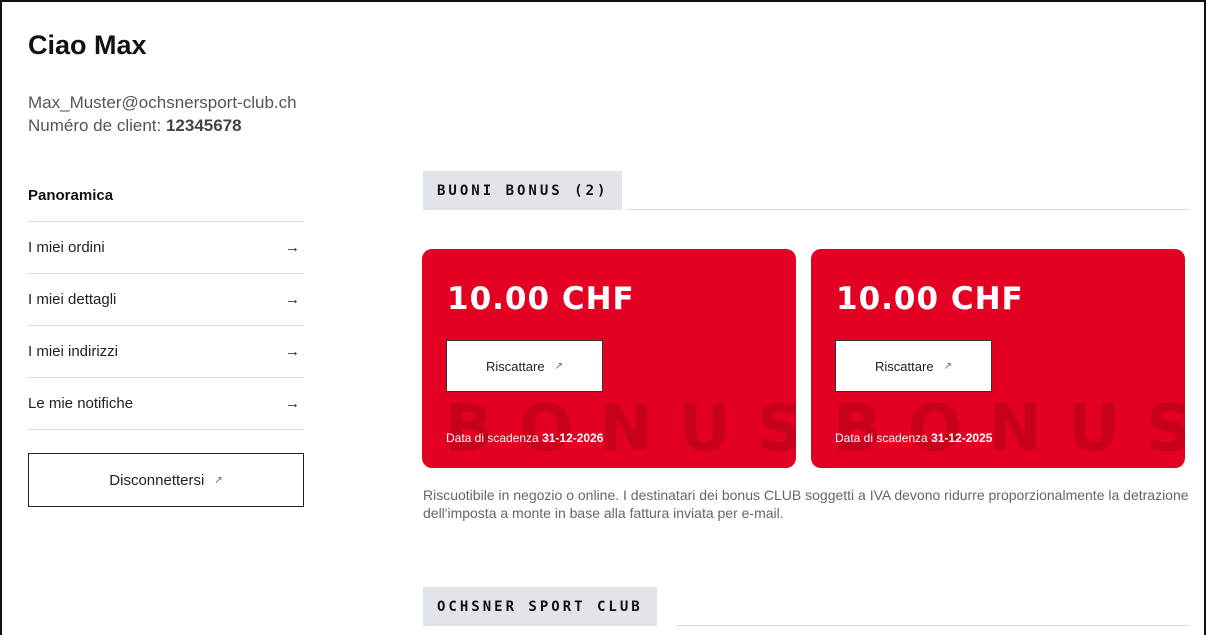 This screenshot has height=635, width=1206. Describe the element at coordinates (166, 352) in the screenshot. I see `sidebar-item-addresses: I miei indirizzi →` at that location.